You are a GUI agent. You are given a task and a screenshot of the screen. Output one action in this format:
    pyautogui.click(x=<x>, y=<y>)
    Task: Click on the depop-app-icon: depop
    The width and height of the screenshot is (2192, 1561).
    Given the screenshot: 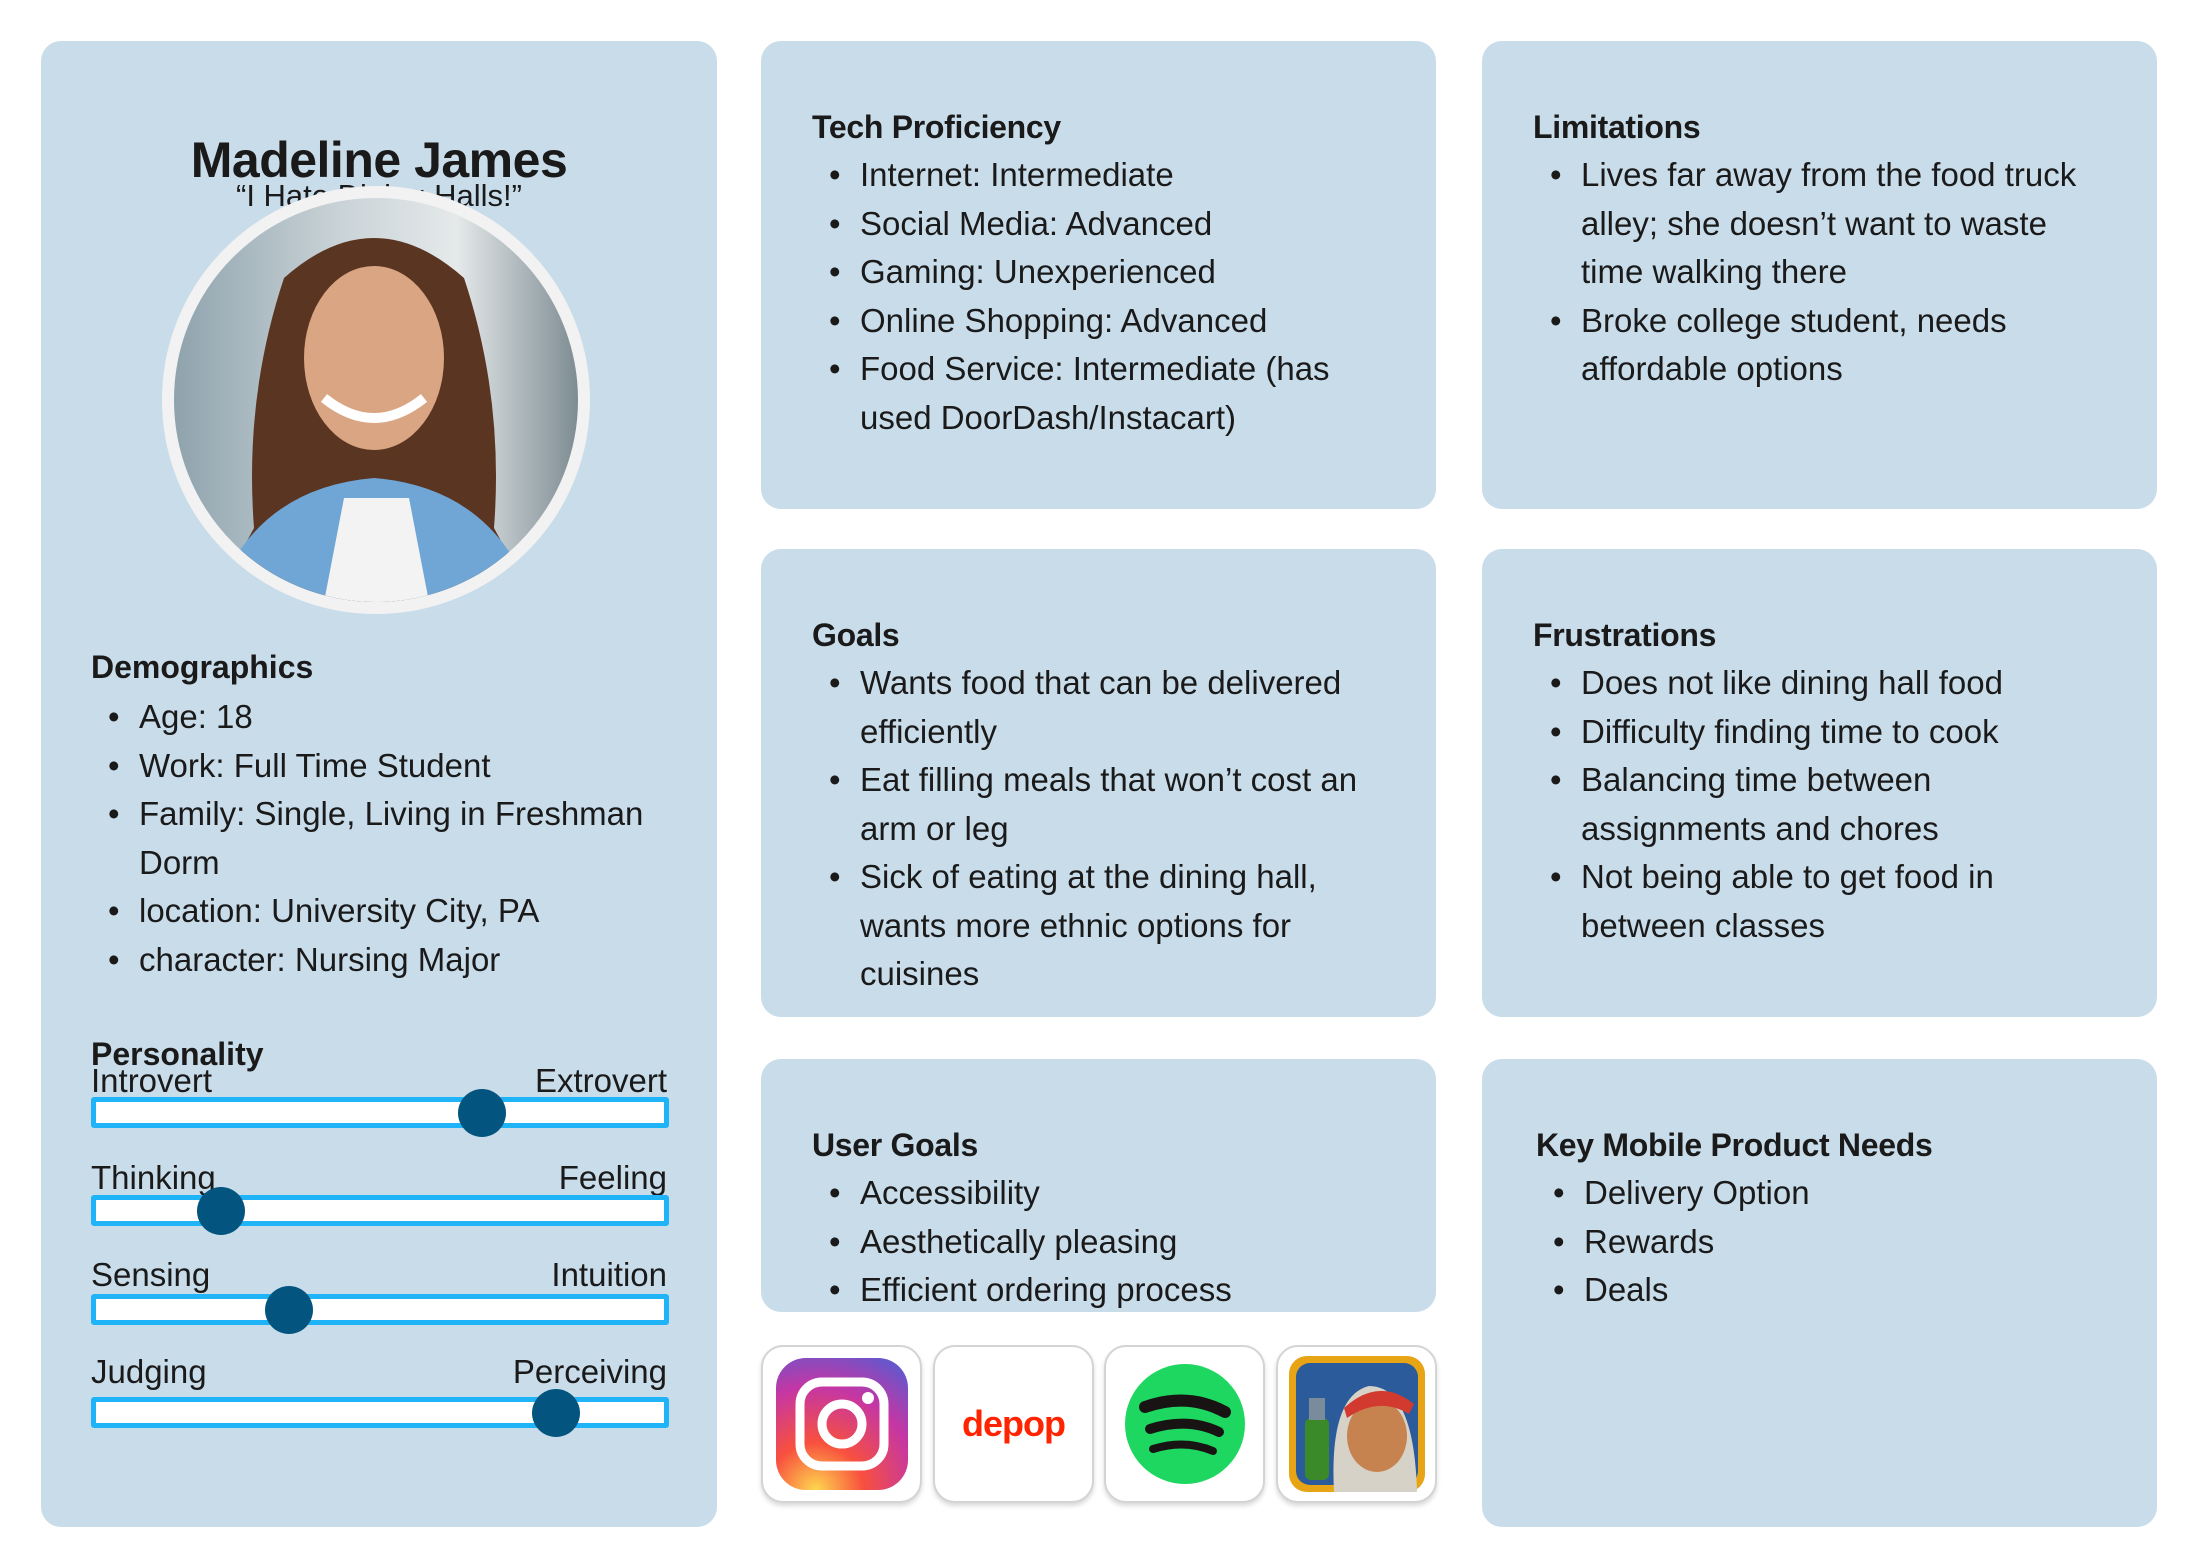 What is the action you would take?
    pyautogui.click(x=1013, y=1424)
    